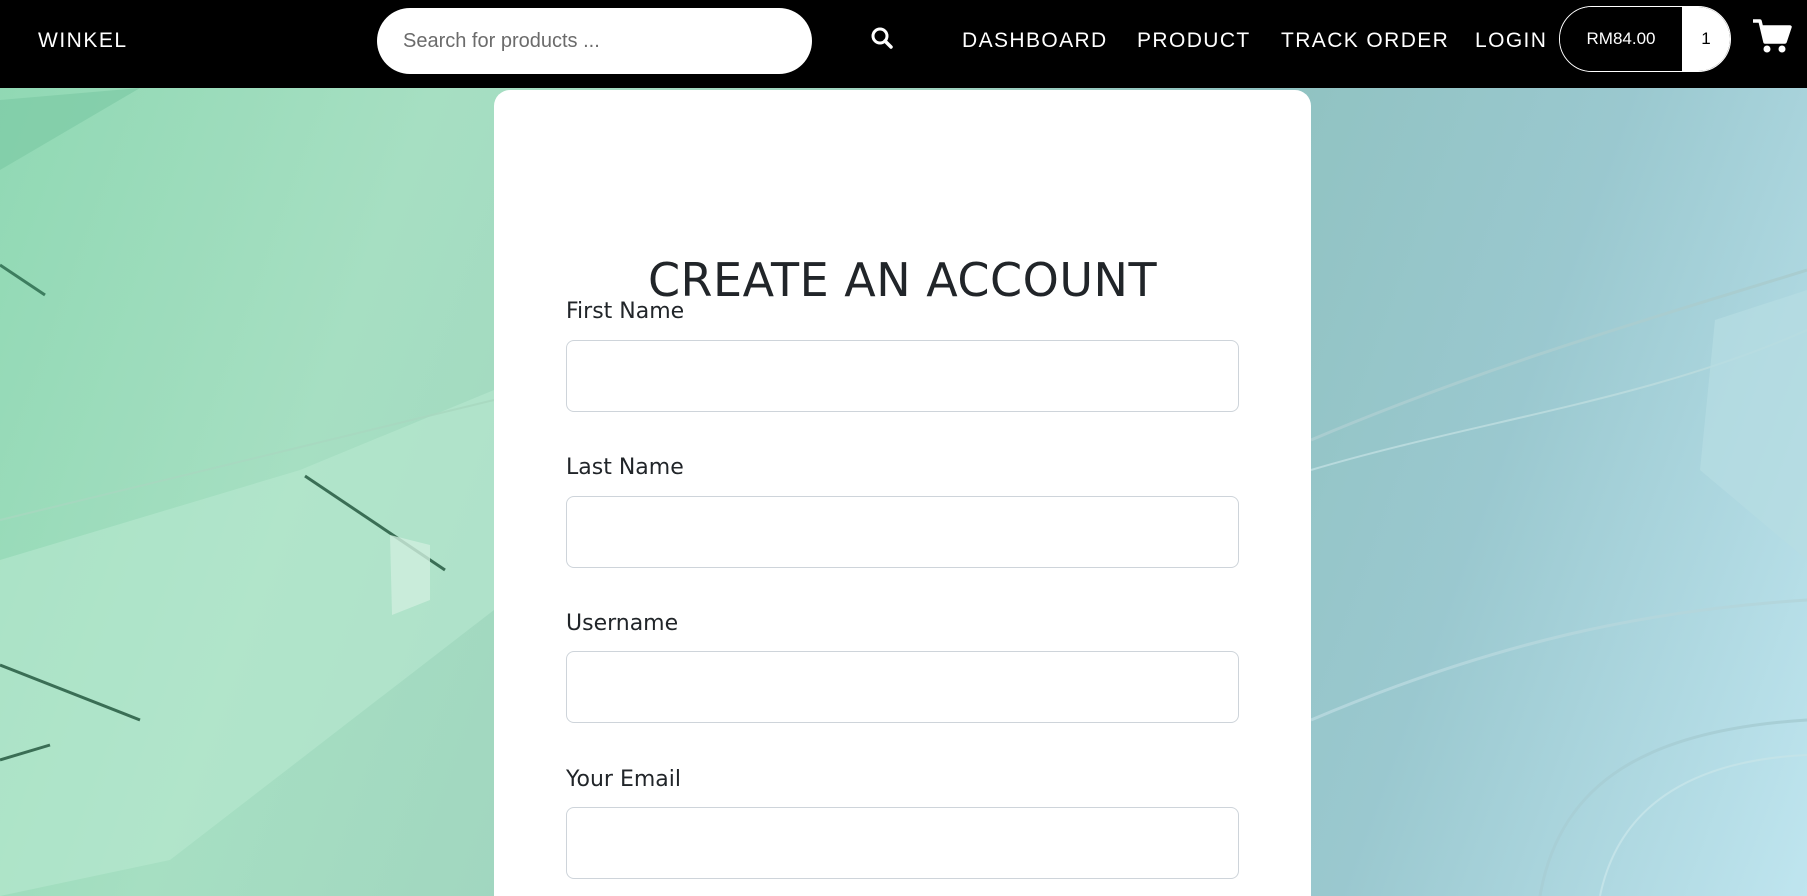 The height and width of the screenshot is (896, 1807). I want to click on email-label: Your Email, so click(623, 779).